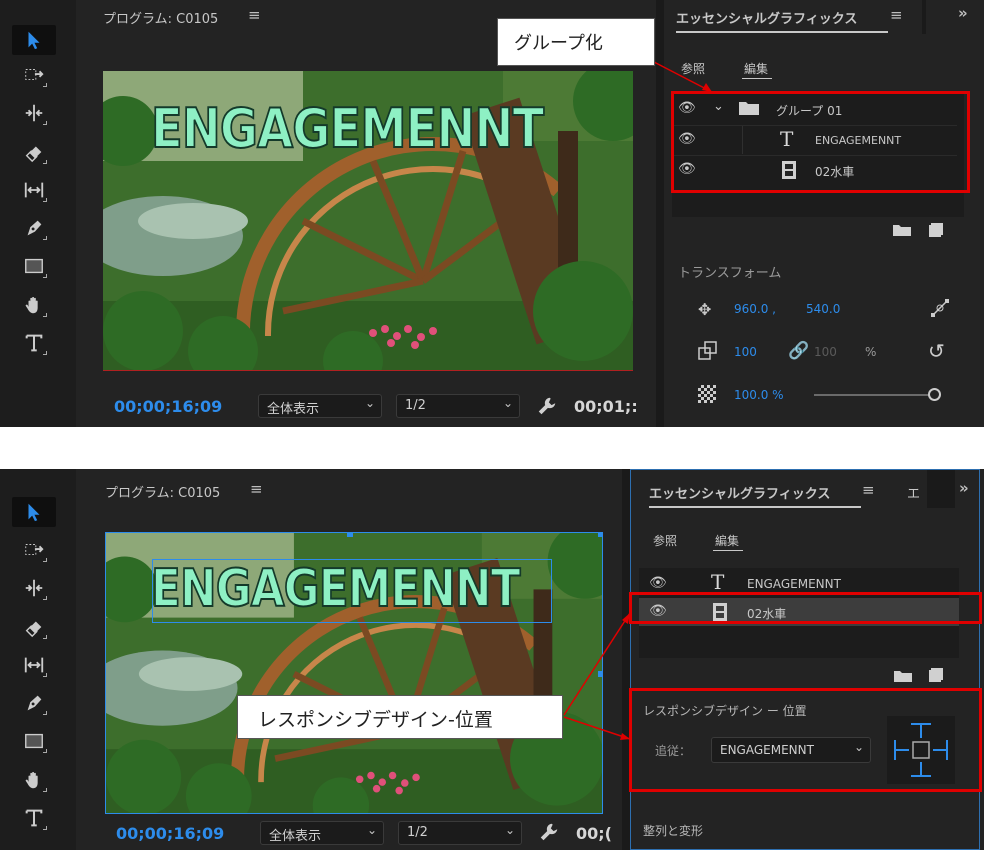  Describe the element at coordinates (347, 128) in the screenshot. I see `engagement-title-overlay: ENGAGEMENNT` at that location.